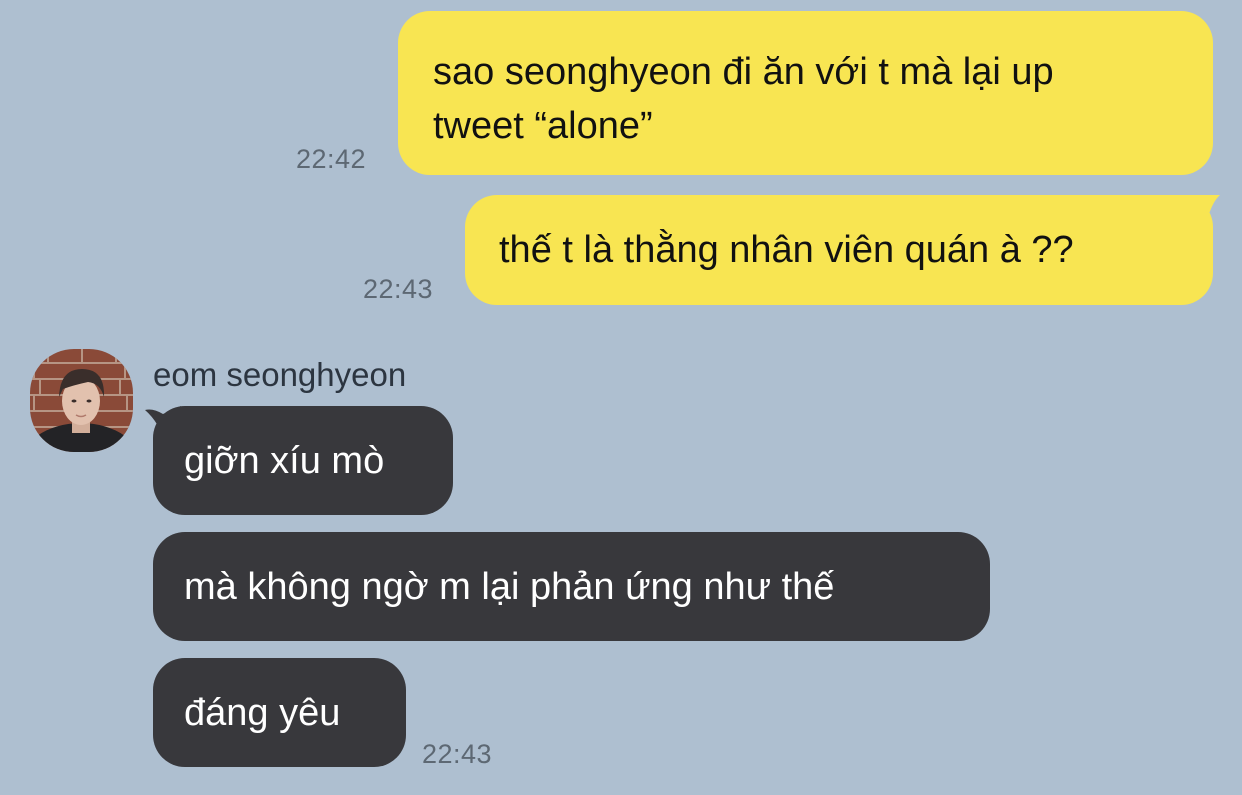  I want to click on my-message-bubble: thế t là thằng nhân viên quán à ??, so click(839, 250).